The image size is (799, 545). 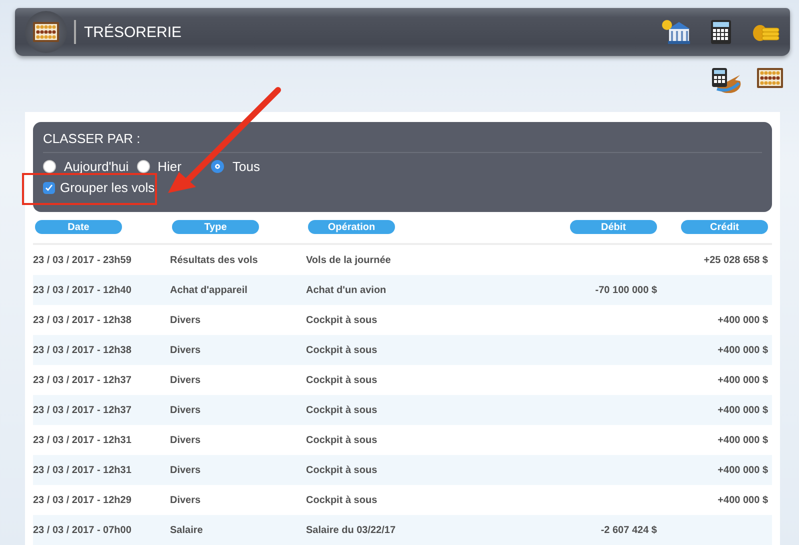 What do you see at coordinates (215, 227) in the screenshot?
I see `column-header: Type` at bounding box center [215, 227].